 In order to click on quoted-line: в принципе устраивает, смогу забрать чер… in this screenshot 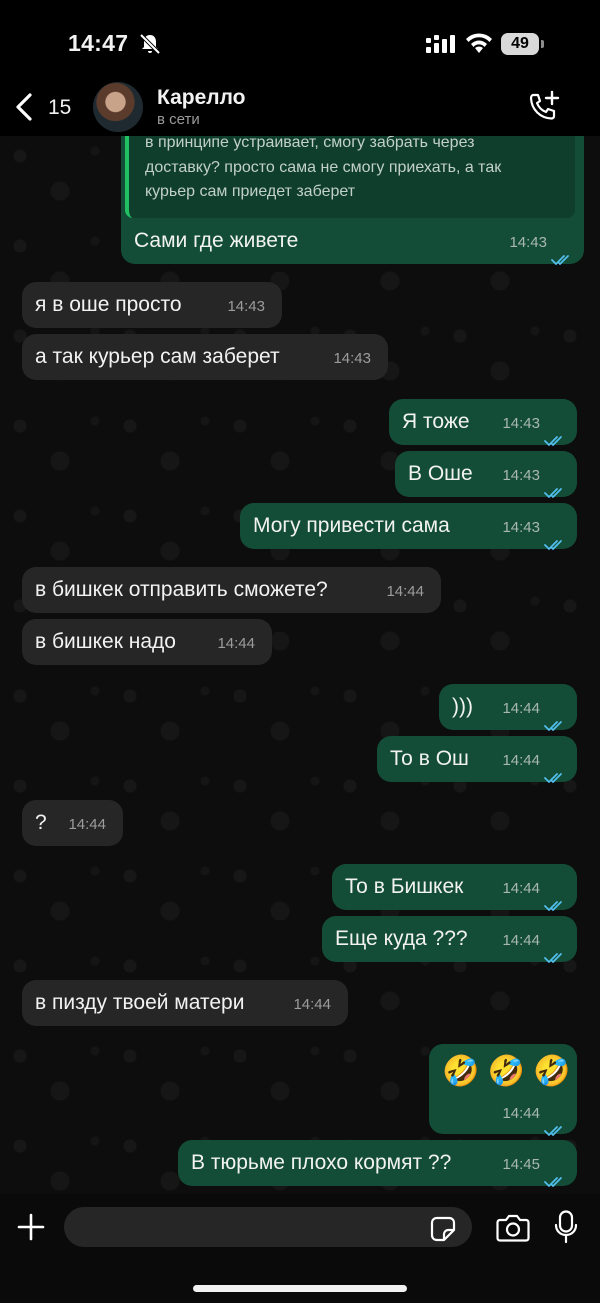, I will do `click(310, 143)`.